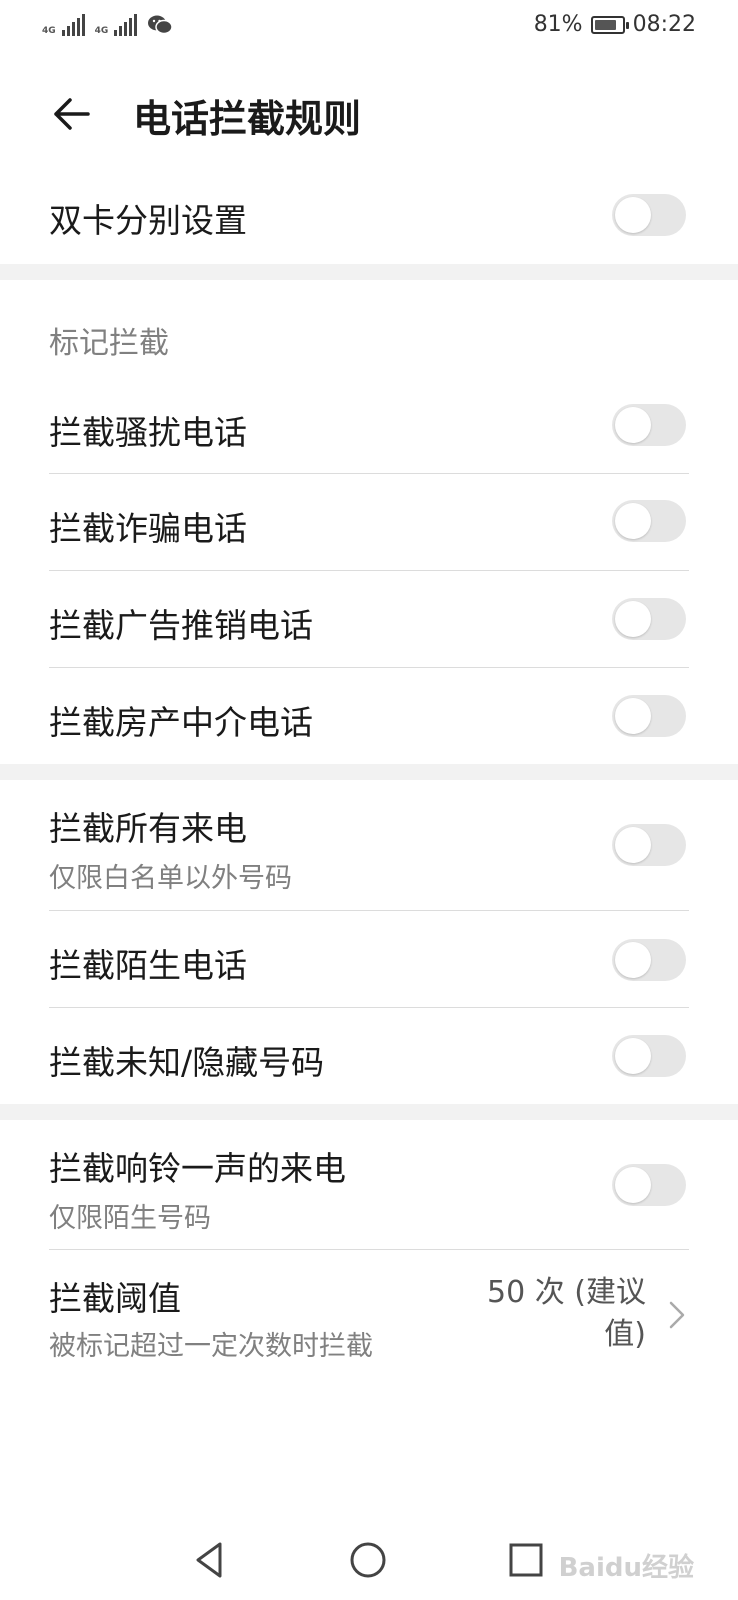  What do you see at coordinates (664, 24) in the screenshot?
I see `clock: 08:22` at bounding box center [664, 24].